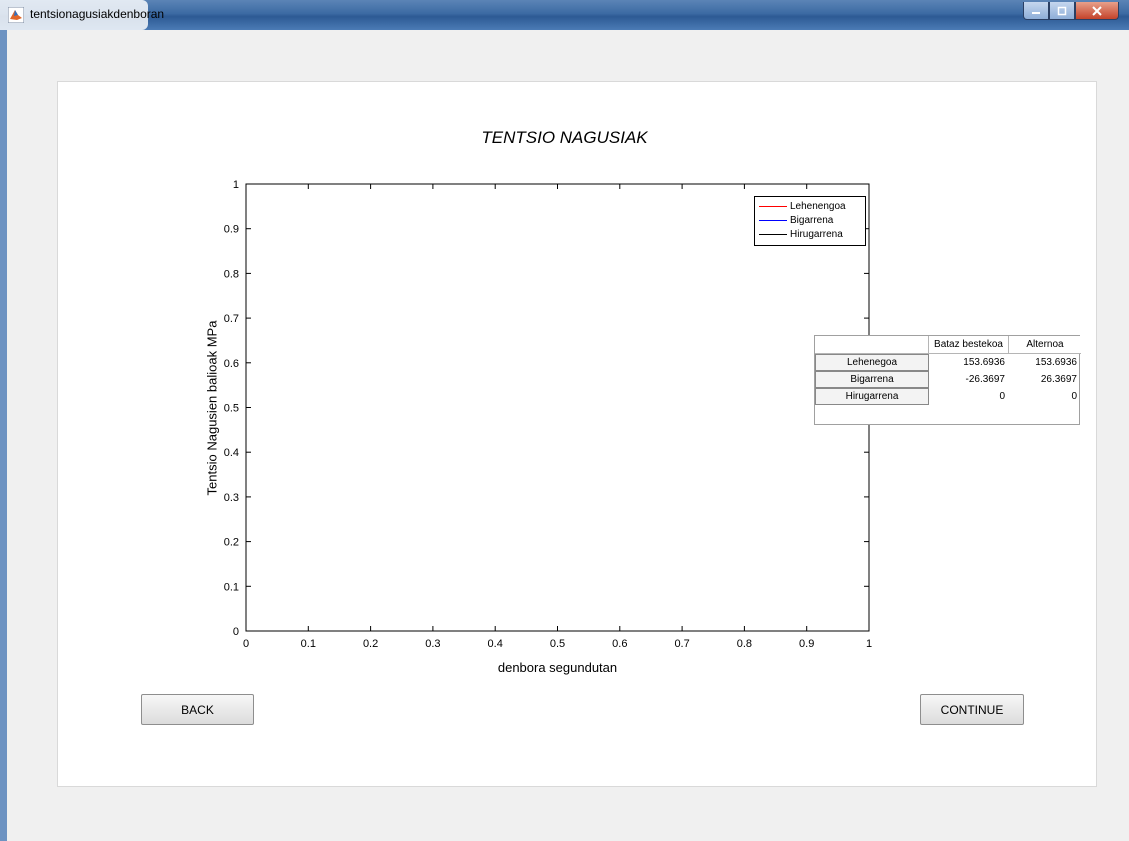  What do you see at coordinates (557, 667) in the screenshot?
I see `x-axis-label: denbora segundutan` at bounding box center [557, 667].